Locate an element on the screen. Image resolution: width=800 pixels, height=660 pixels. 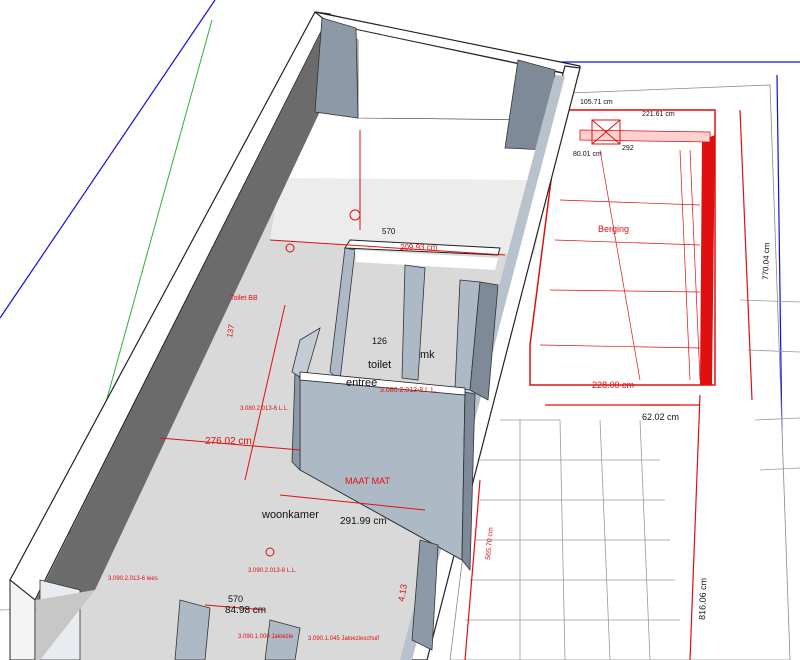
room-label-woonkamer: woonkamer is located at coordinates (290, 515).